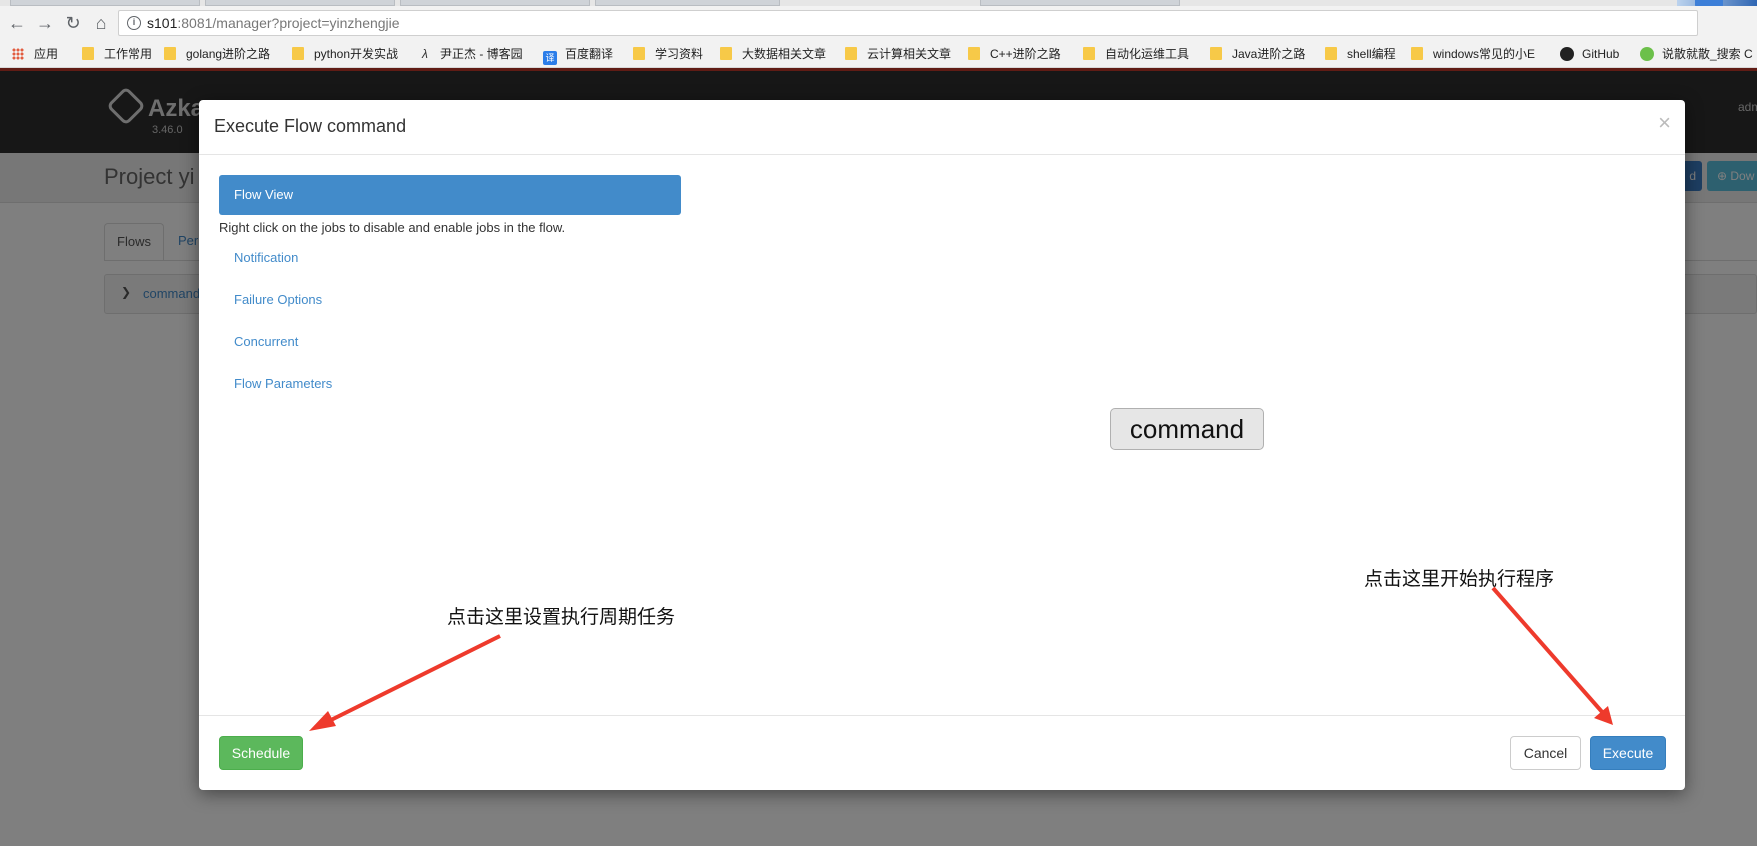  I want to click on nav-flow-view: Flow View, so click(450, 195).